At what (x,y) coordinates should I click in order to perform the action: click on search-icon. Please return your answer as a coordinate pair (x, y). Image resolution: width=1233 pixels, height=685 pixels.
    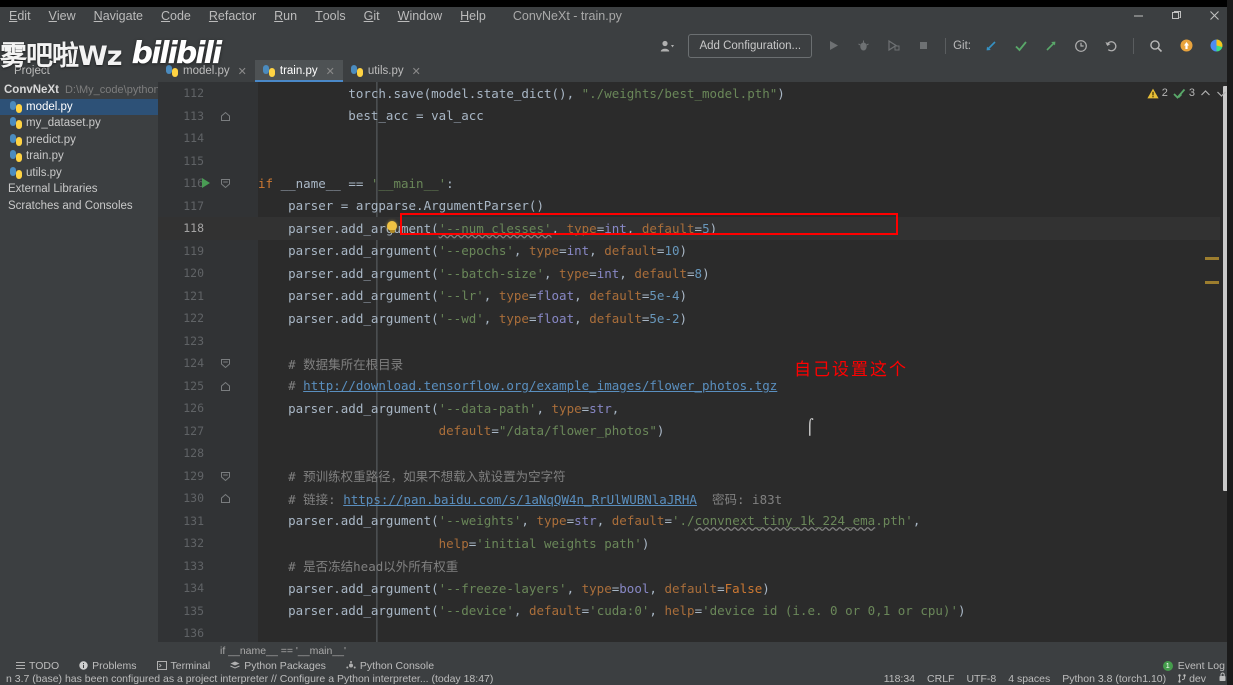
    Looking at the image, I should click on (1156, 46).